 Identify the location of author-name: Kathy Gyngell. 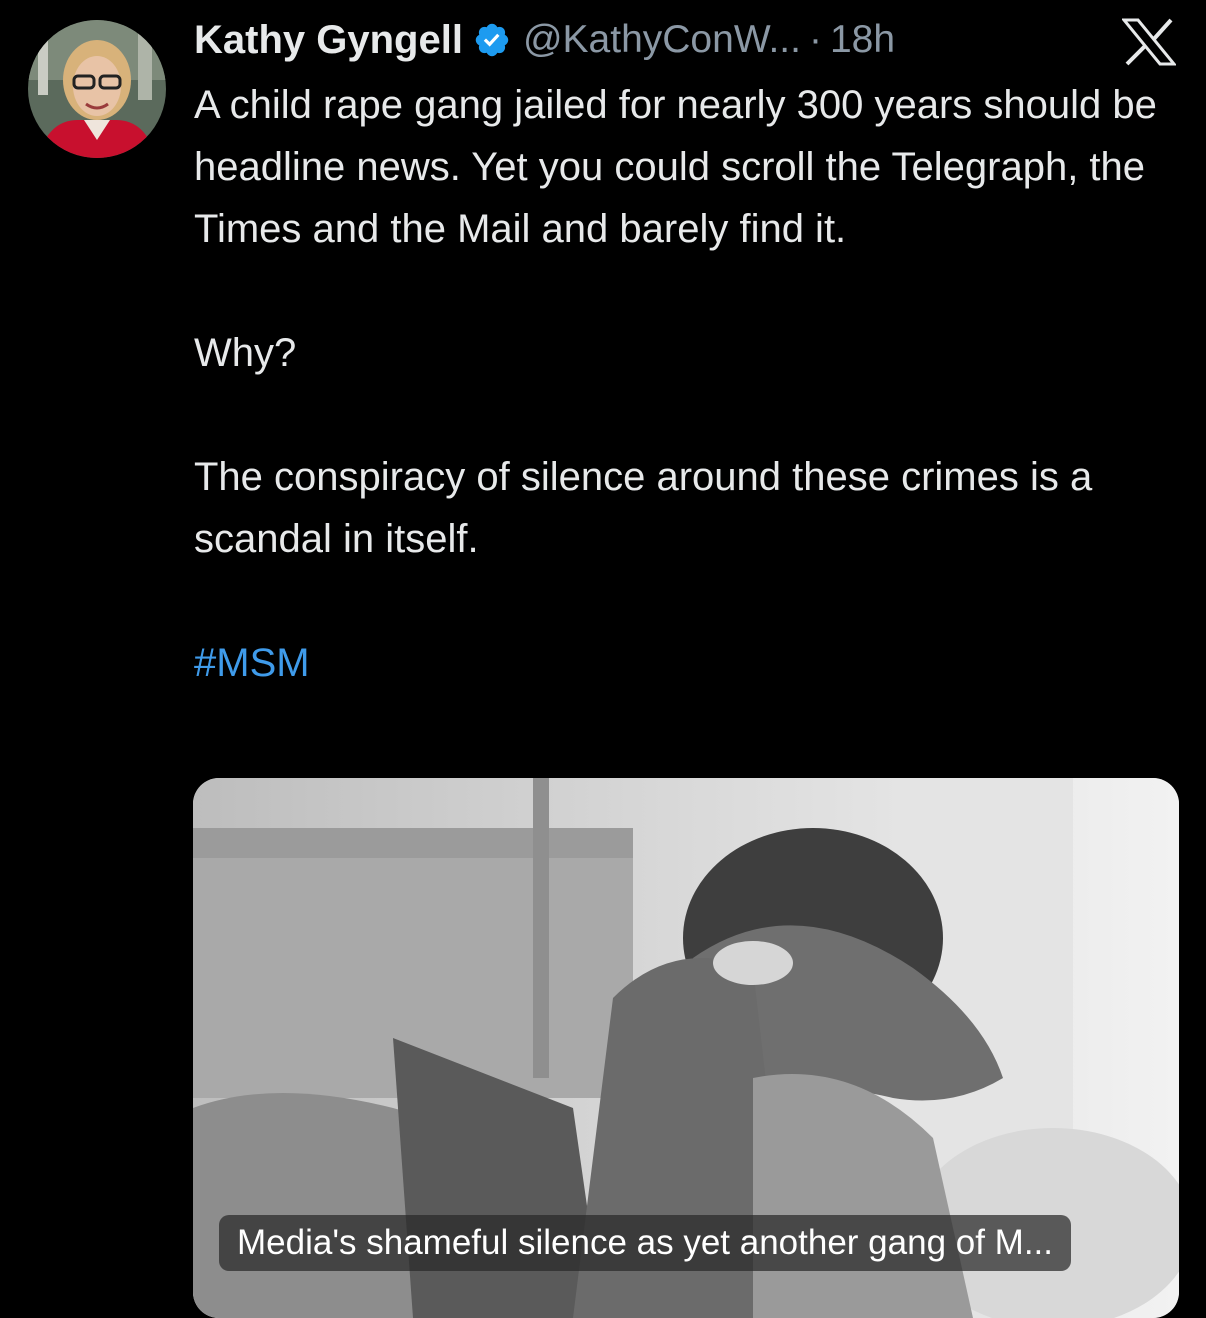
(328, 40).